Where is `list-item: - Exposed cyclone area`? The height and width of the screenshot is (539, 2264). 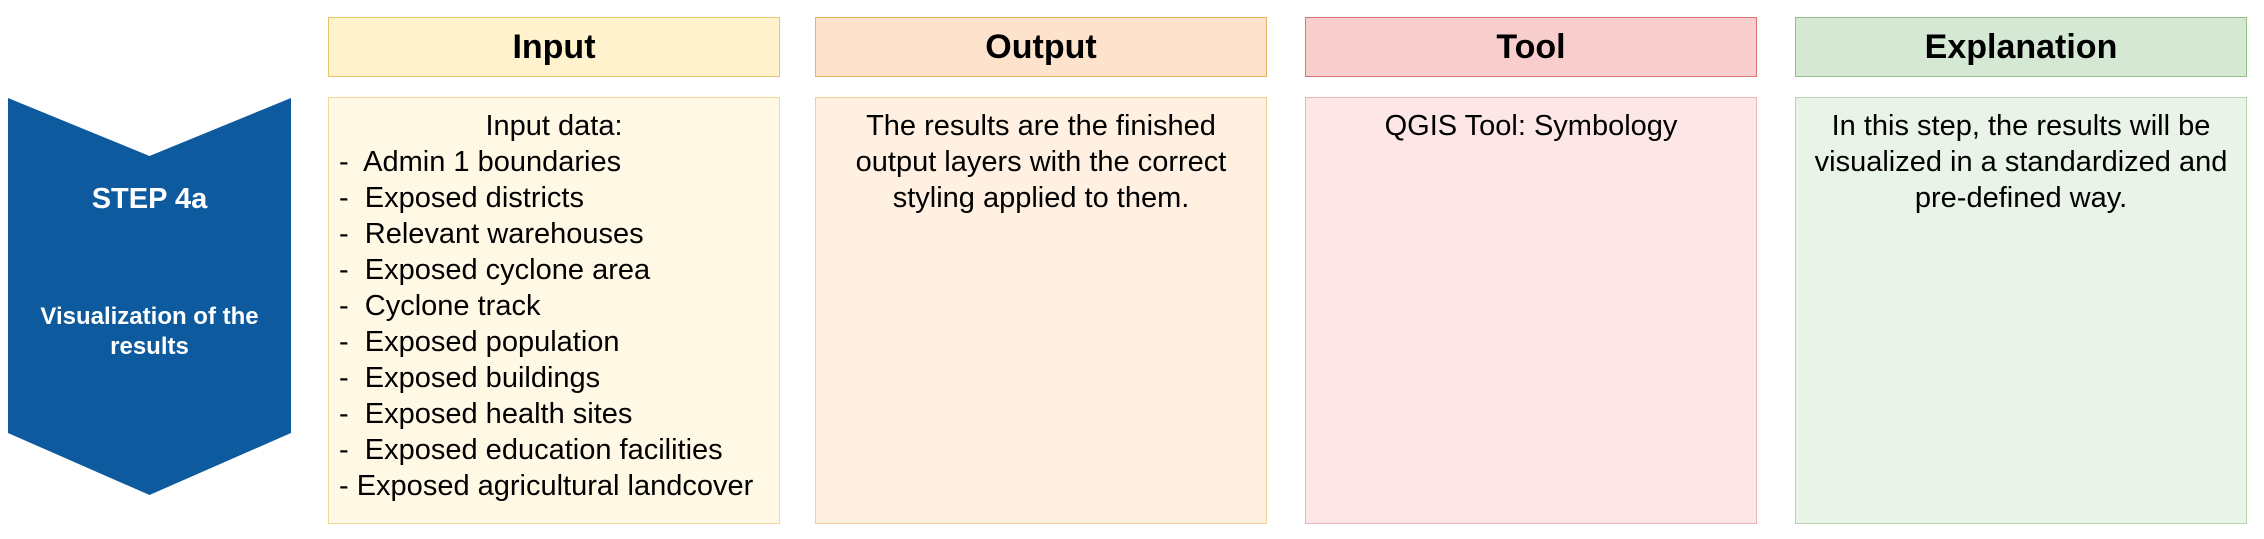 list-item: - Exposed cyclone area is located at coordinates (495, 270).